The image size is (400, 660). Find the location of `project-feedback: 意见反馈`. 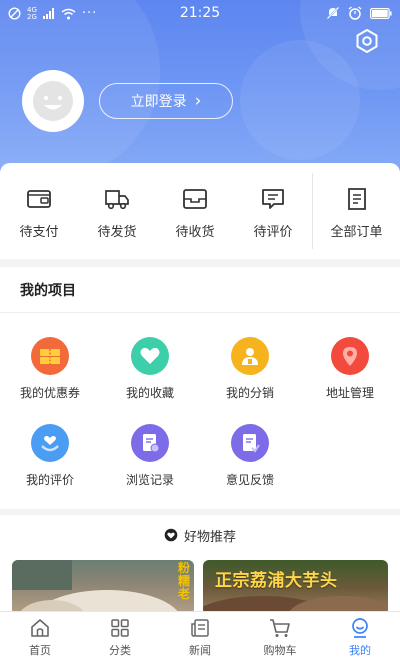

project-feedback: 意见反馈 is located at coordinates (250, 456).